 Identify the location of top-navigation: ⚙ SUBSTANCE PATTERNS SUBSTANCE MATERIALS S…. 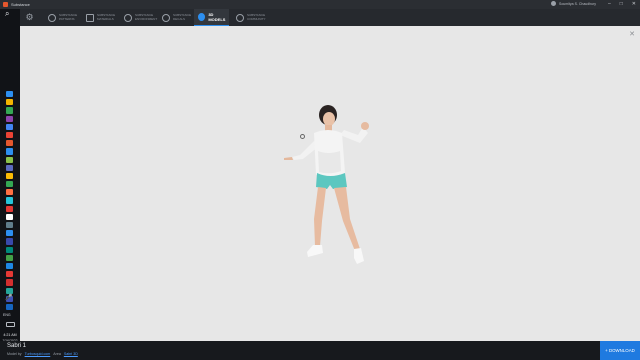
(330, 17).